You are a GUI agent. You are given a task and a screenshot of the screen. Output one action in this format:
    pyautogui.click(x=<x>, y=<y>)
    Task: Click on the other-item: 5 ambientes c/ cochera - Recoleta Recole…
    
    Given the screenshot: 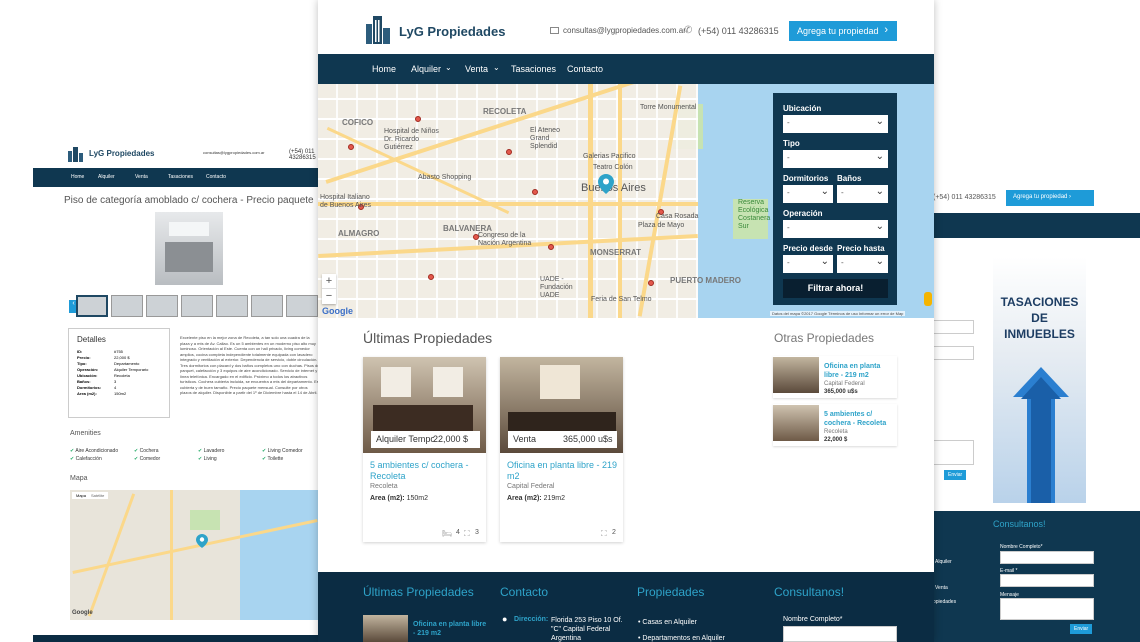 What is the action you would take?
    pyautogui.click(x=835, y=425)
    